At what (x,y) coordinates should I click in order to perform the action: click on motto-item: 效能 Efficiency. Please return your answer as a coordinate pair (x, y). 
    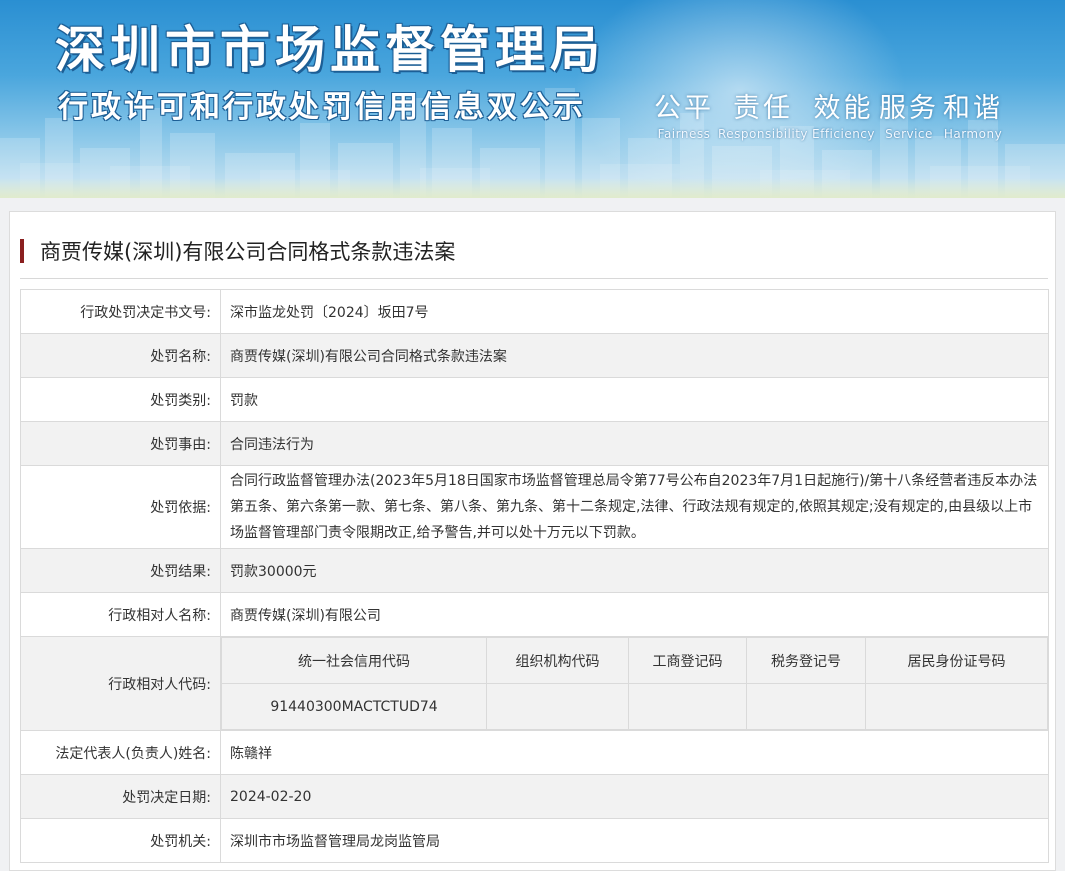
    Looking at the image, I should click on (843, 113).